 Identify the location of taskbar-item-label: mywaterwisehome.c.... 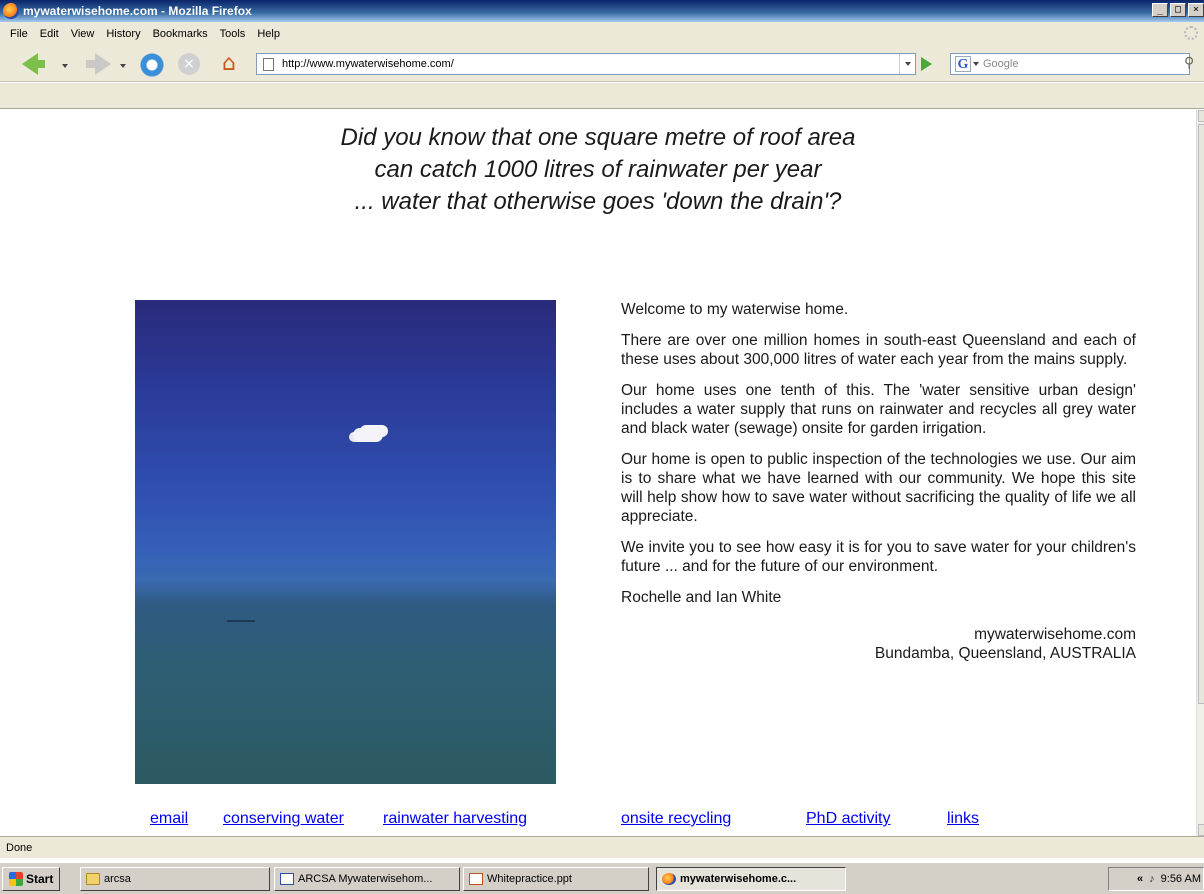
(738, 879).